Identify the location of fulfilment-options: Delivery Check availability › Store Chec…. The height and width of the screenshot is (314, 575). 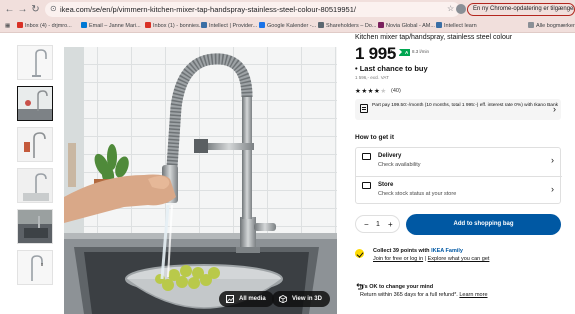
(458, 175).